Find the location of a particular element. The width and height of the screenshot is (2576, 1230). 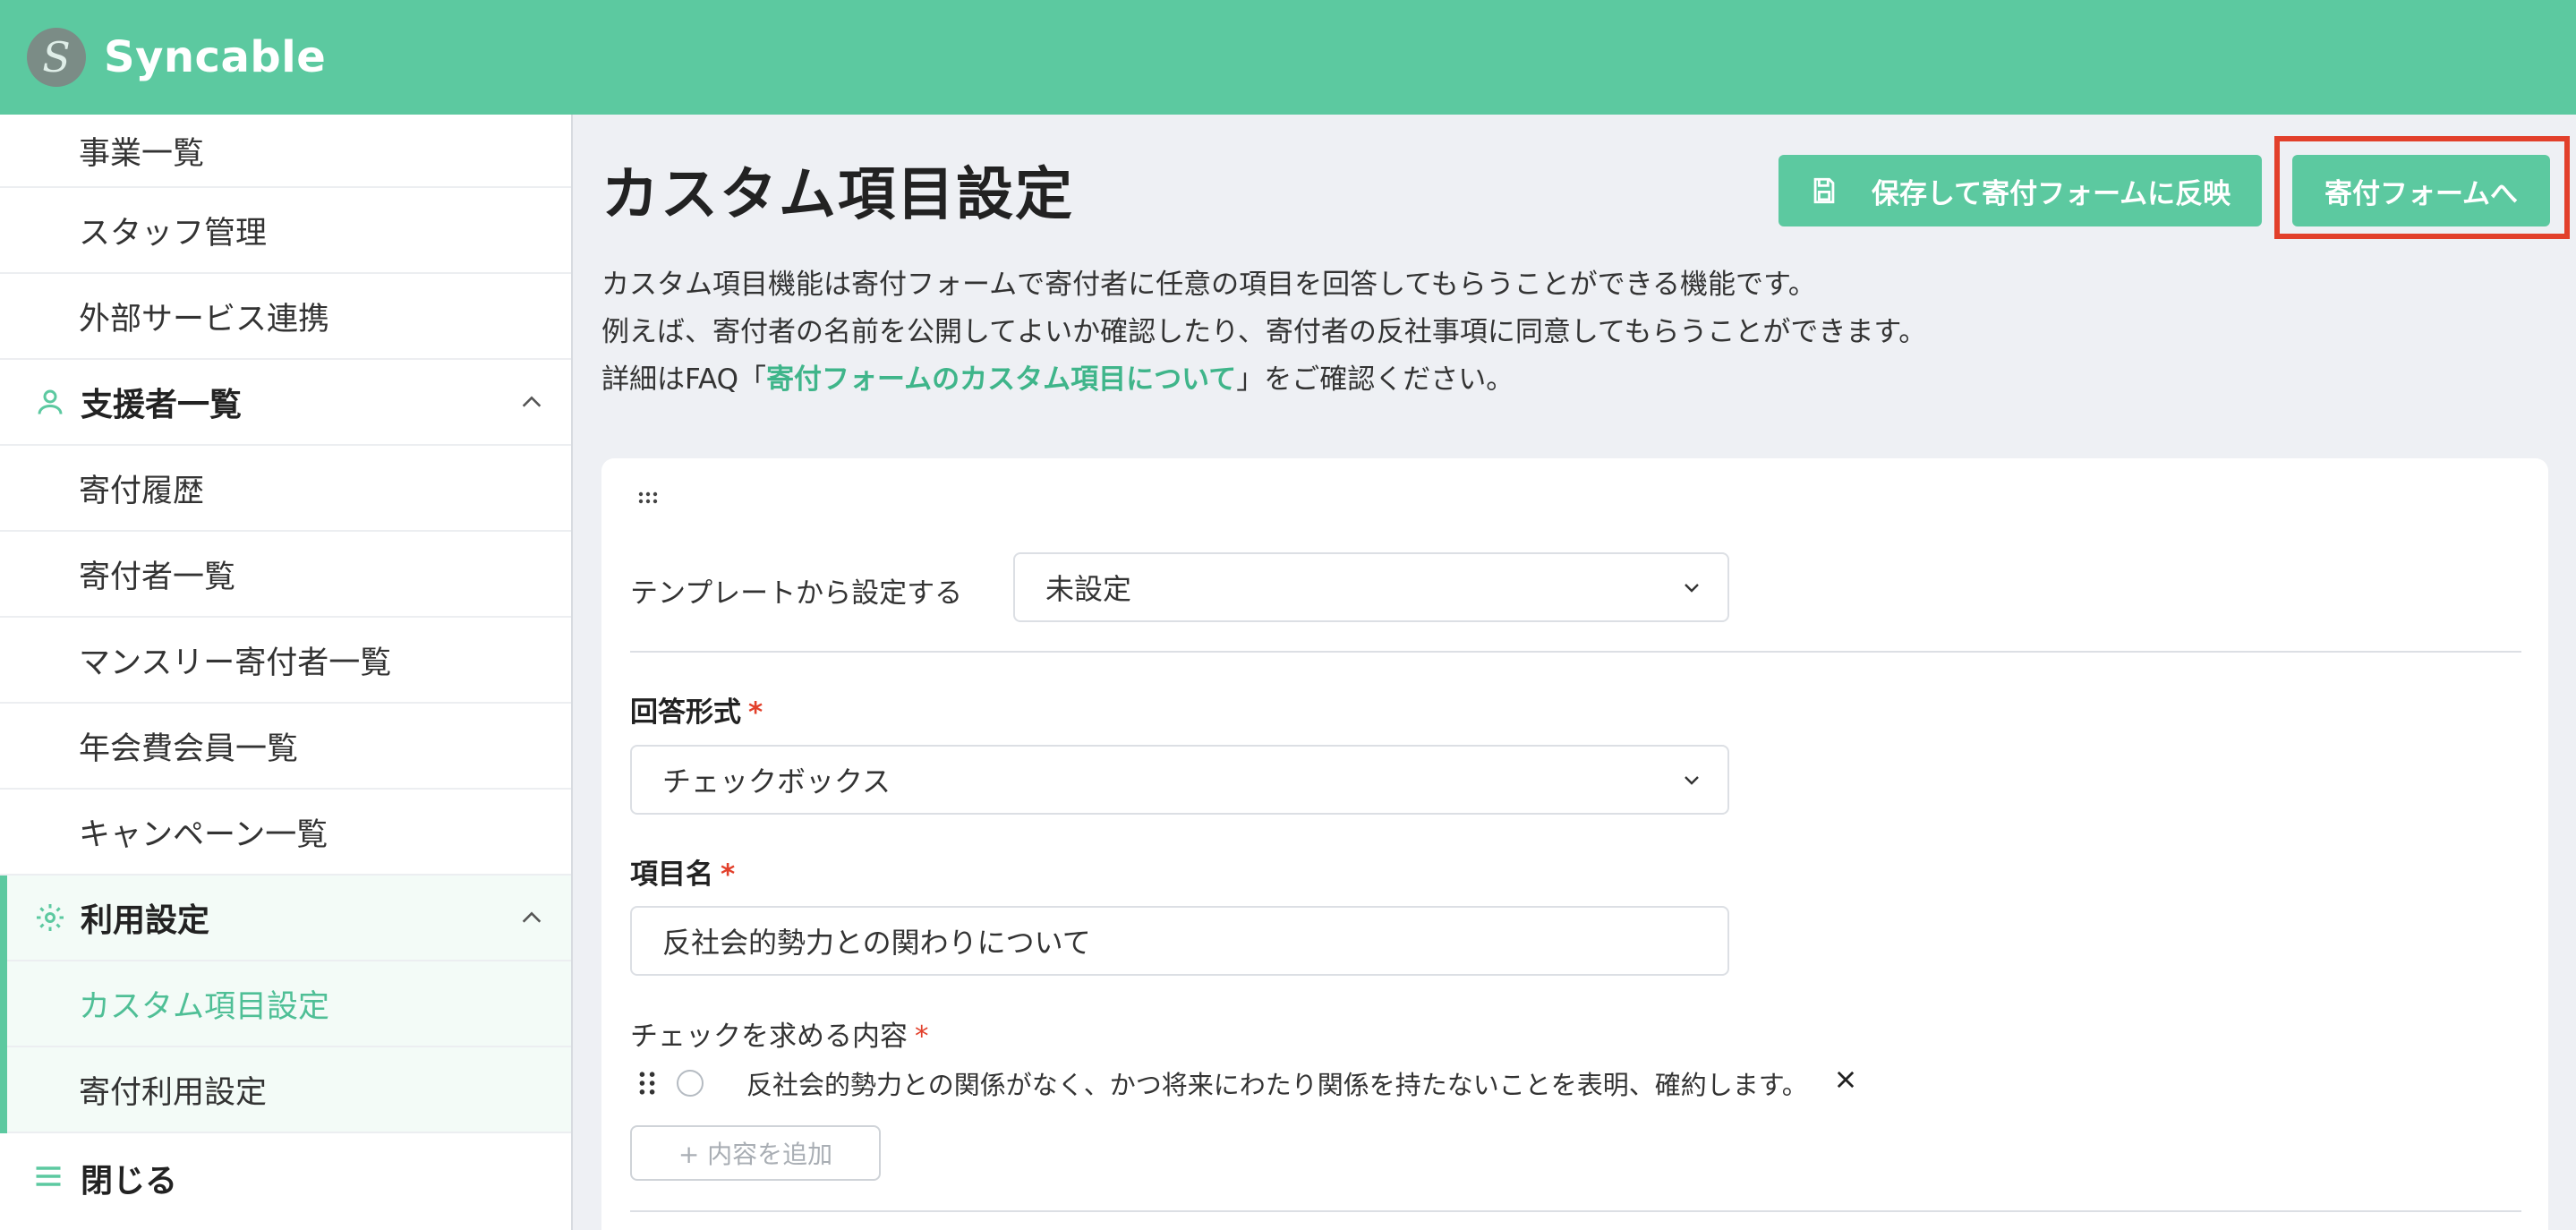

brand-name: Syncable is located at coordinates (215, 57).